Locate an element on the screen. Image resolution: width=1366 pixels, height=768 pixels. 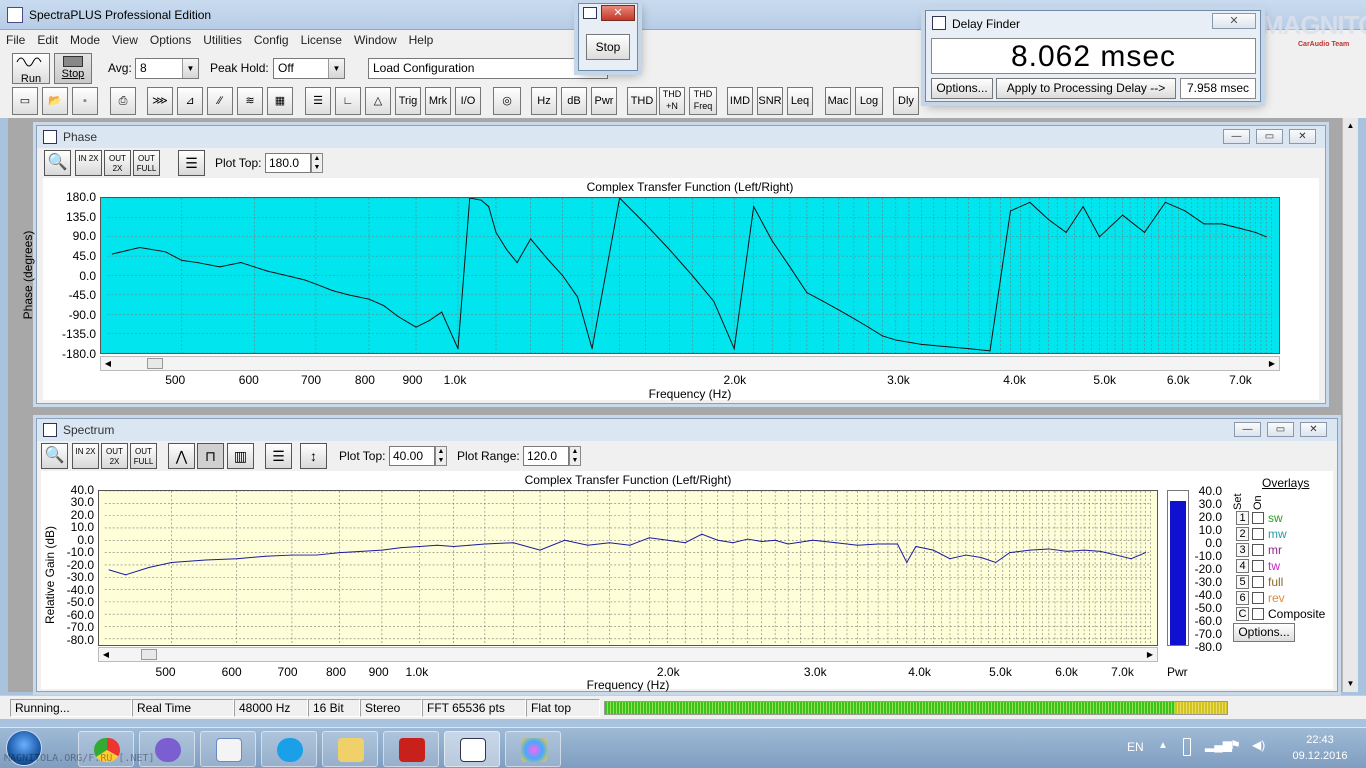
run-button: Run is located at coordinates (31, 68).